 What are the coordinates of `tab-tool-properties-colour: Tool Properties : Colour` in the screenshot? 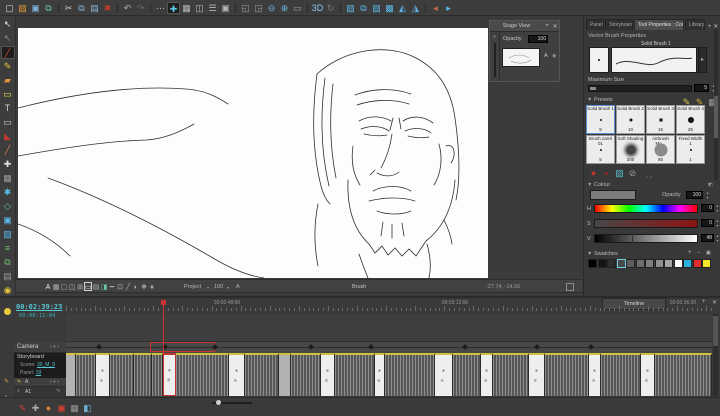 It's located at (658, 24).